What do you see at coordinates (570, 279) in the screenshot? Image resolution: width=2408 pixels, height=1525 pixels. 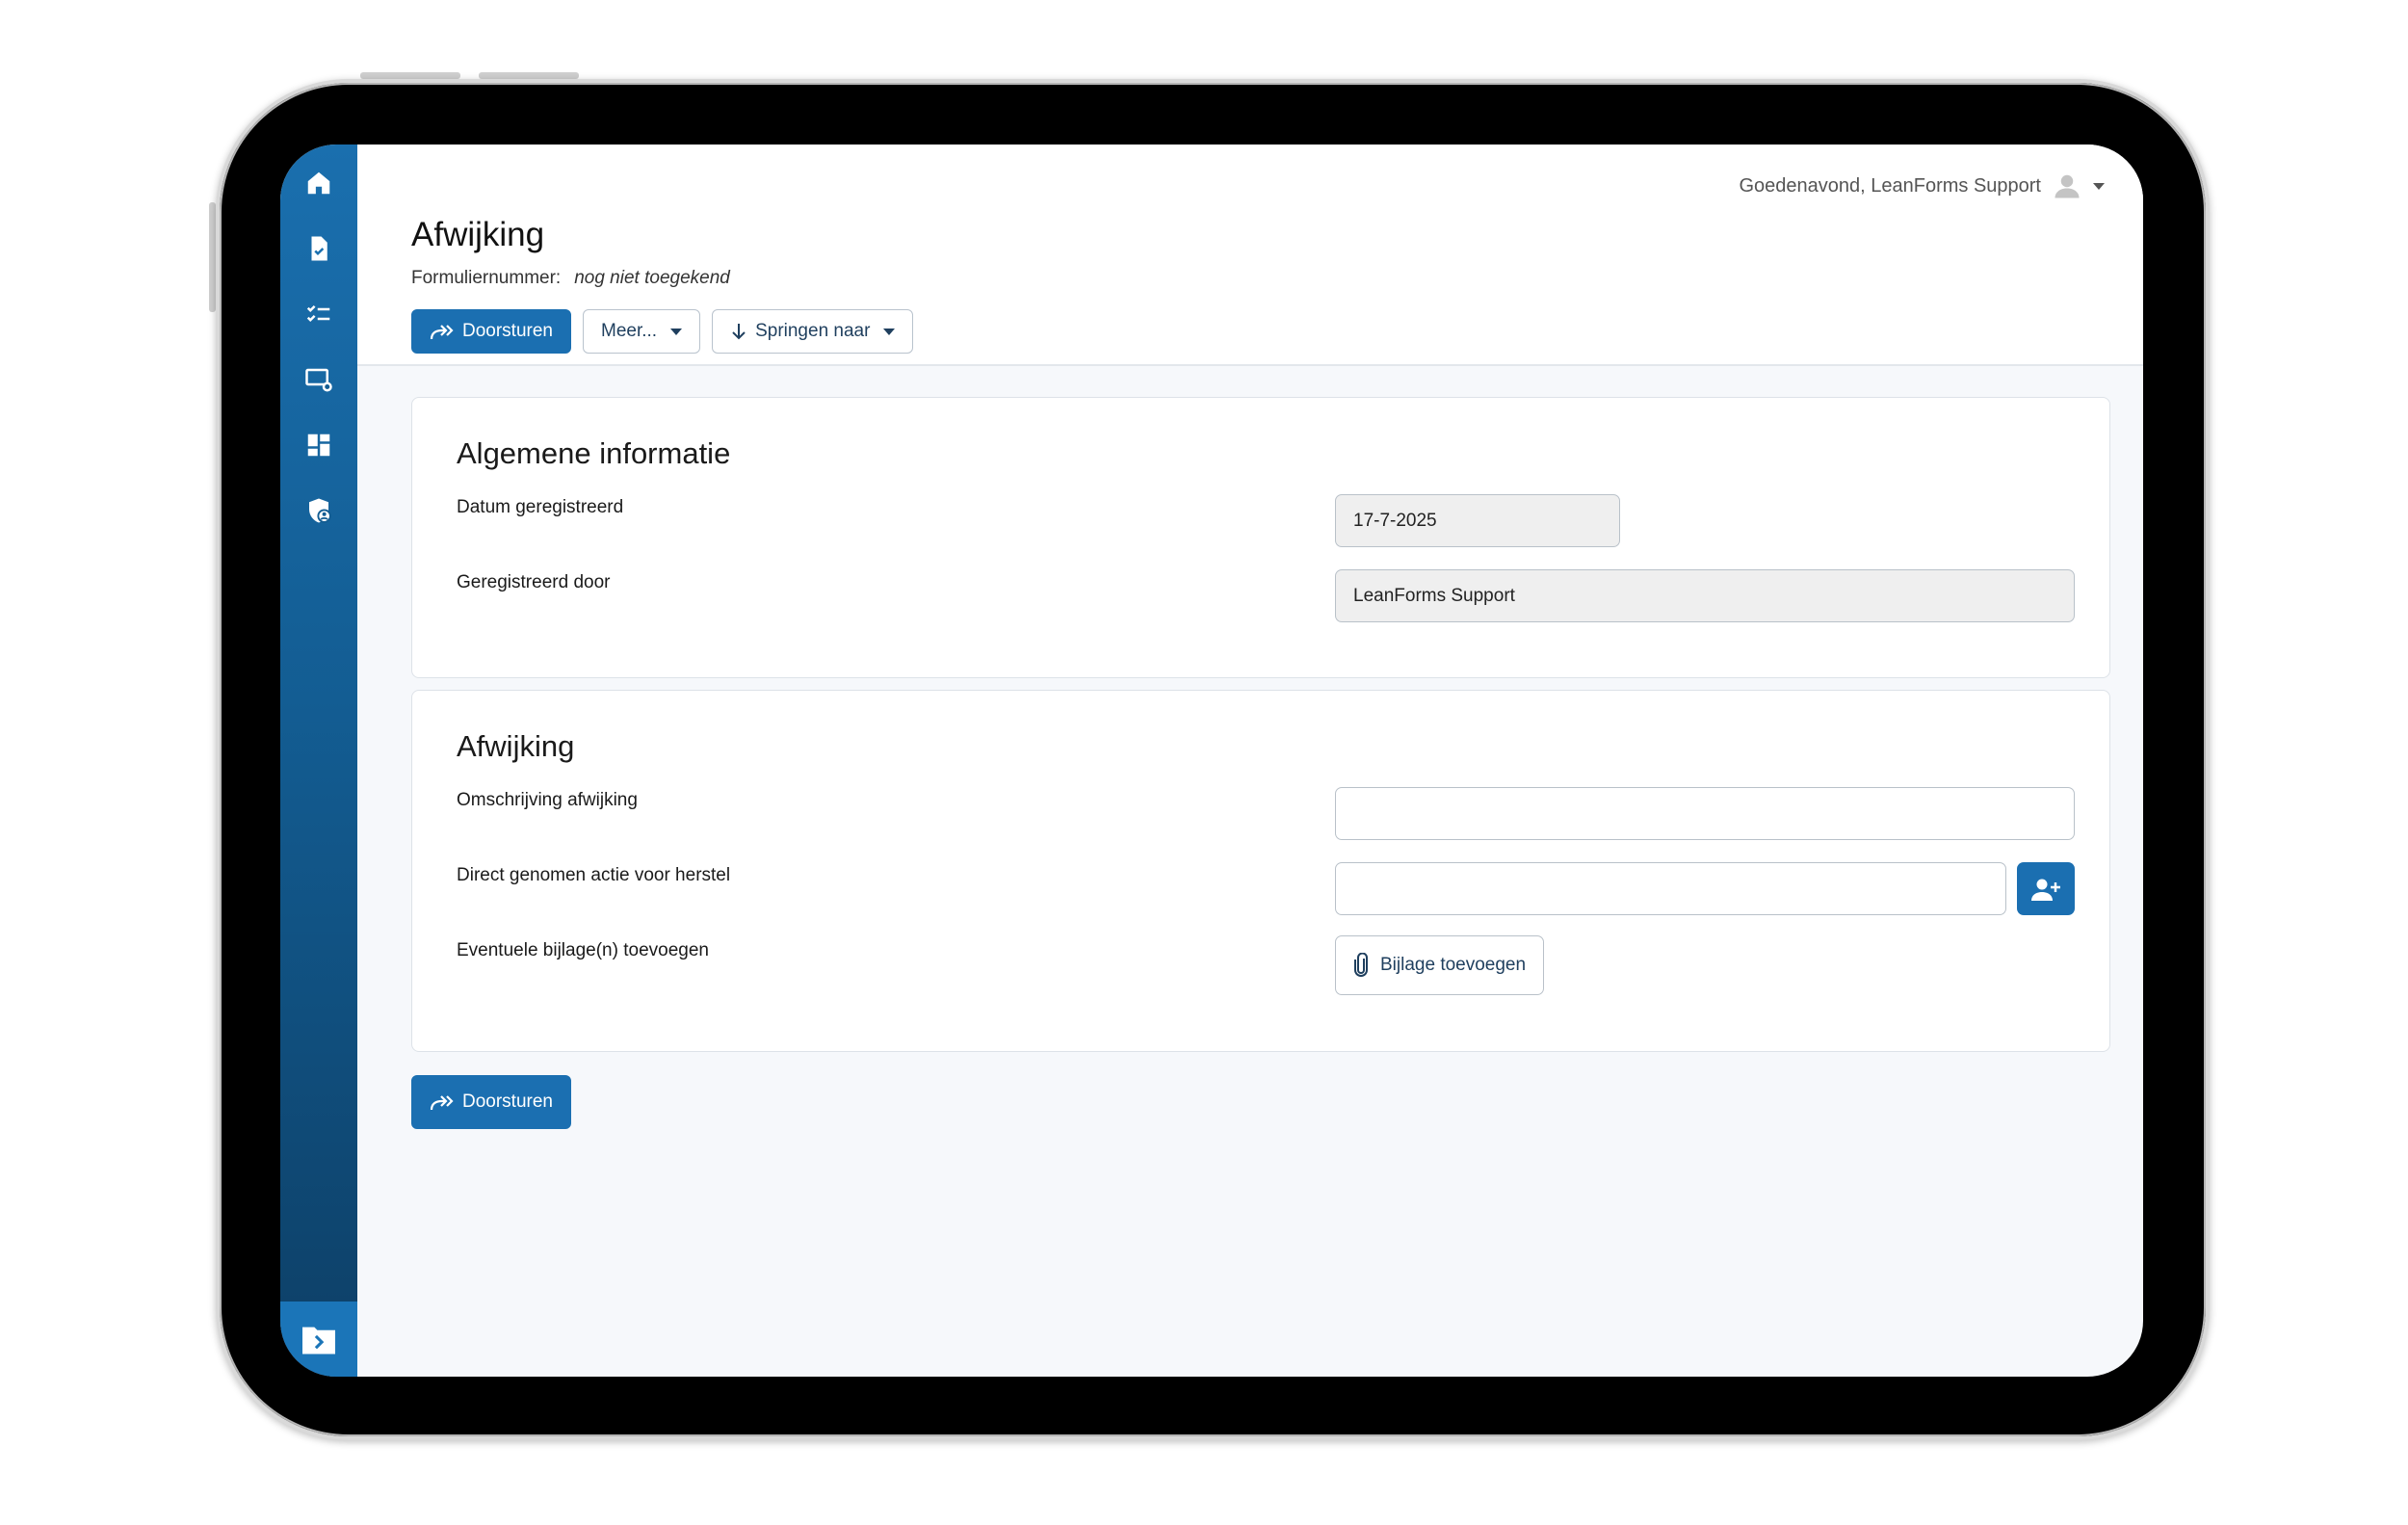 I see `form-number: Formuliernummer: nog niet toegekend` at bounding box center [570, 279].